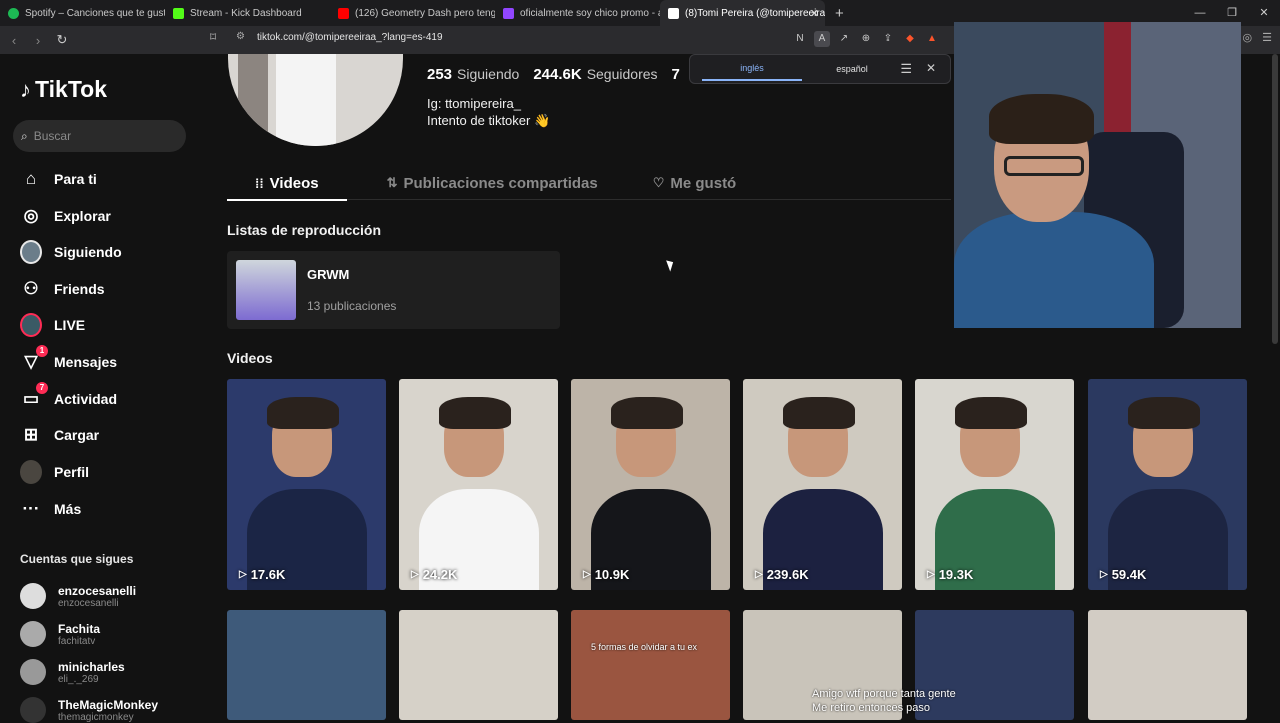 The image size is (1280, 723). I want to click on sidebar-item-friends: ⚇ Friends, so click(62, 289).